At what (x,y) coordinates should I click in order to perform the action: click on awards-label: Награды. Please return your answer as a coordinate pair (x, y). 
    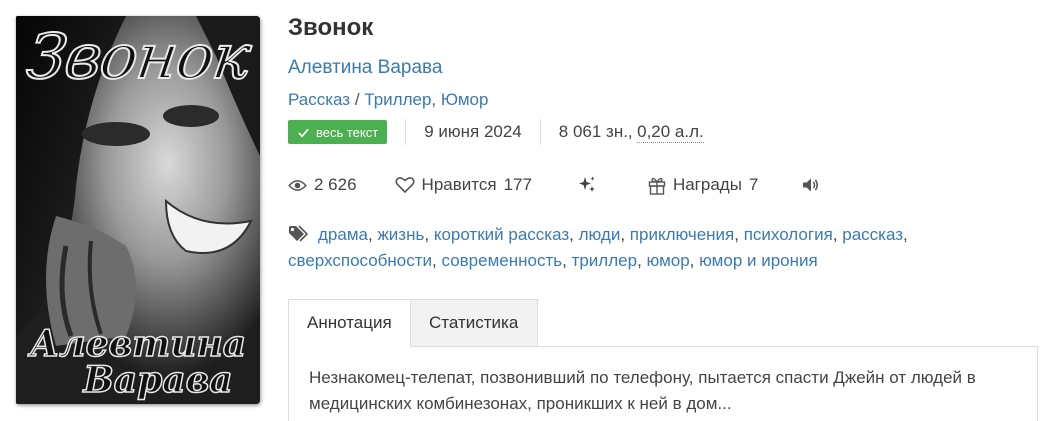
    Looking at the image, I should click on (707, 184).